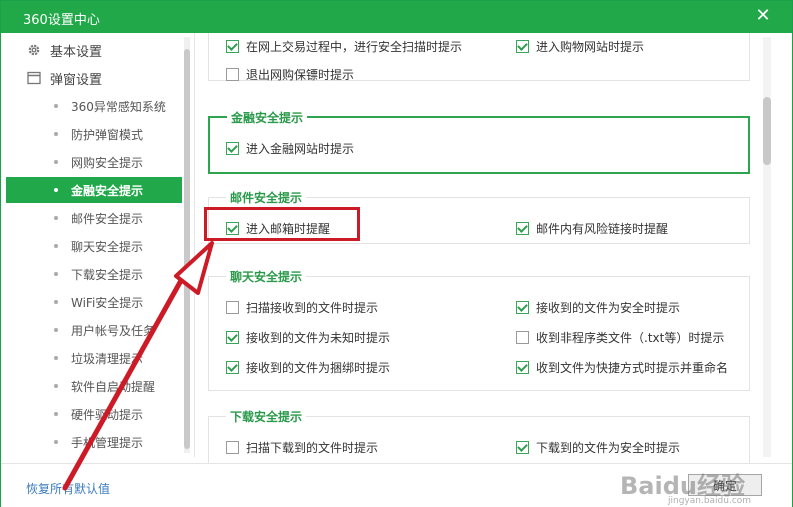 This screenshot has height=507, width=793. What do you see at coordinates (282, 224) in the screenshot?
I see `highlight-box` at bounding box center [282, 224].